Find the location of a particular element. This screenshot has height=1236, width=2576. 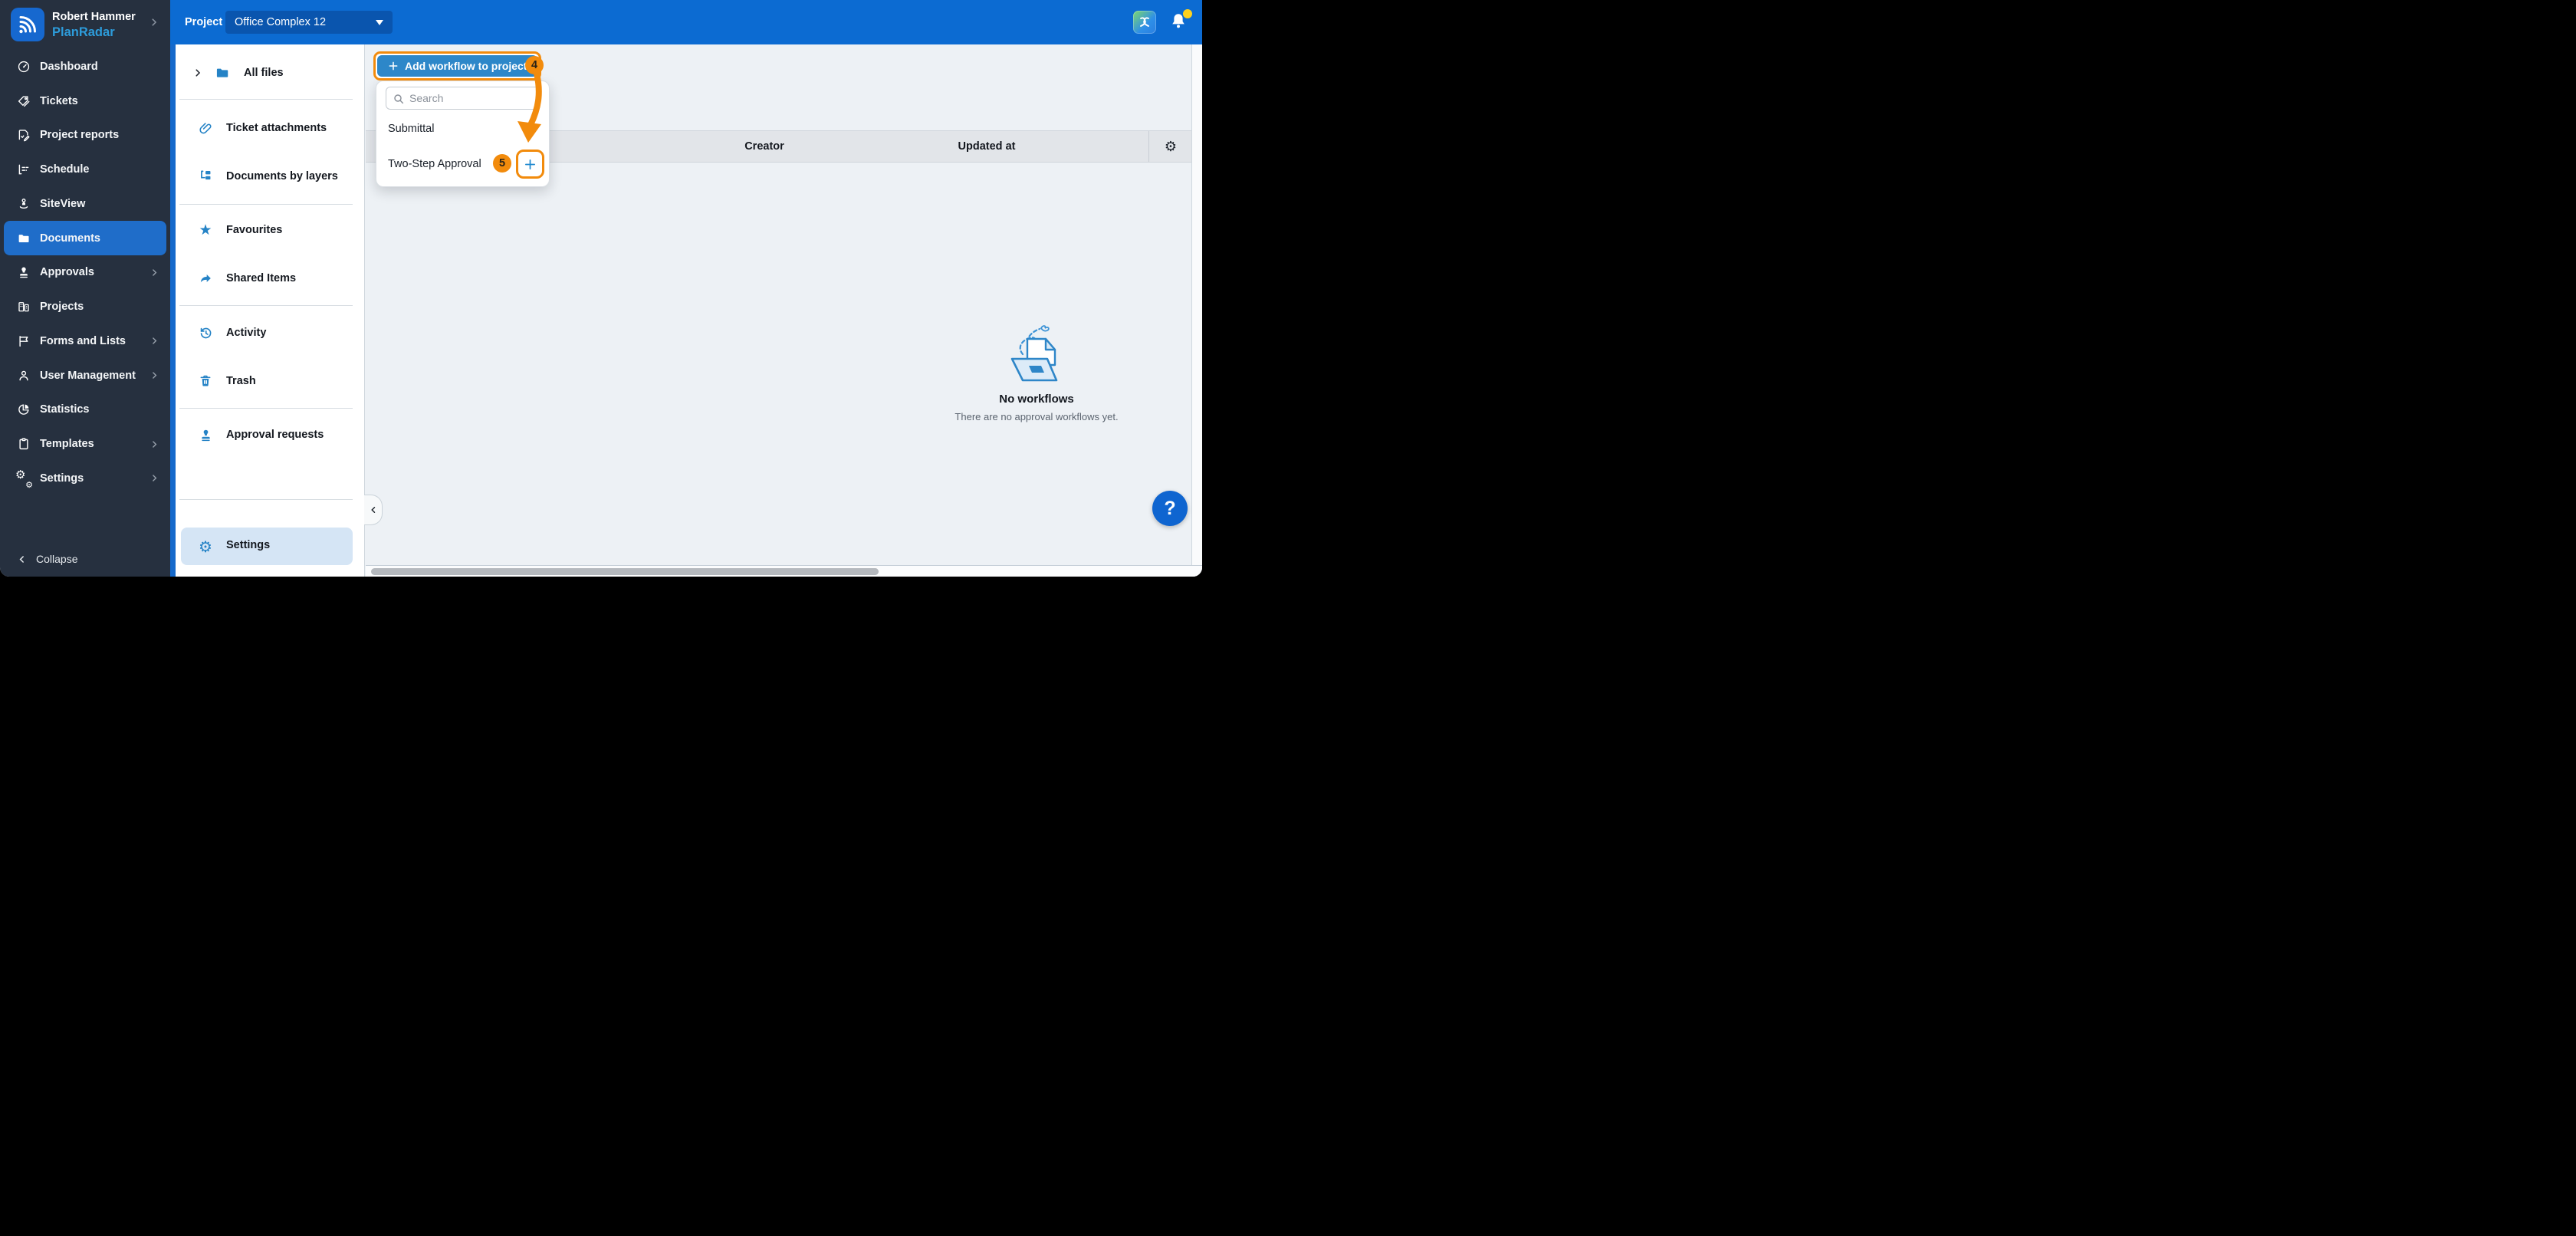

user-icon is located at coordinates (24, 376).